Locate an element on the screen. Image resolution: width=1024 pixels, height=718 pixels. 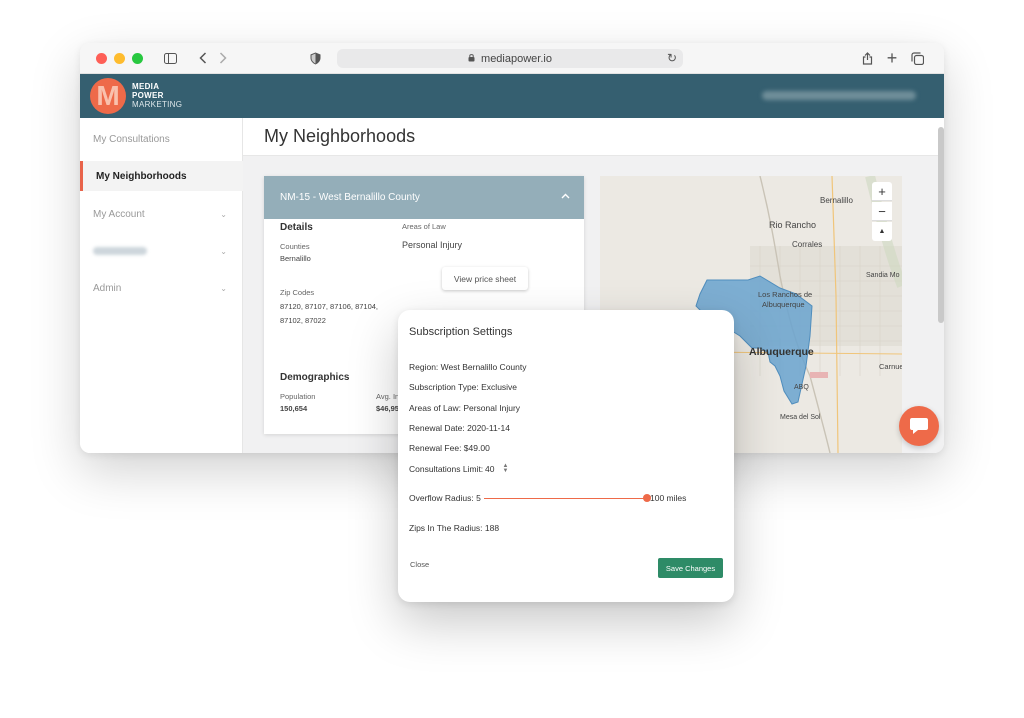
user-email-blurred is located at coordinates (839, 95).